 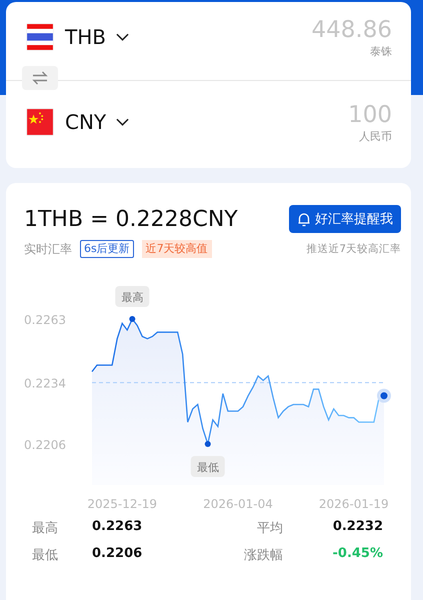 I want to click on high-label: 最高, so click(x=132, y=296).